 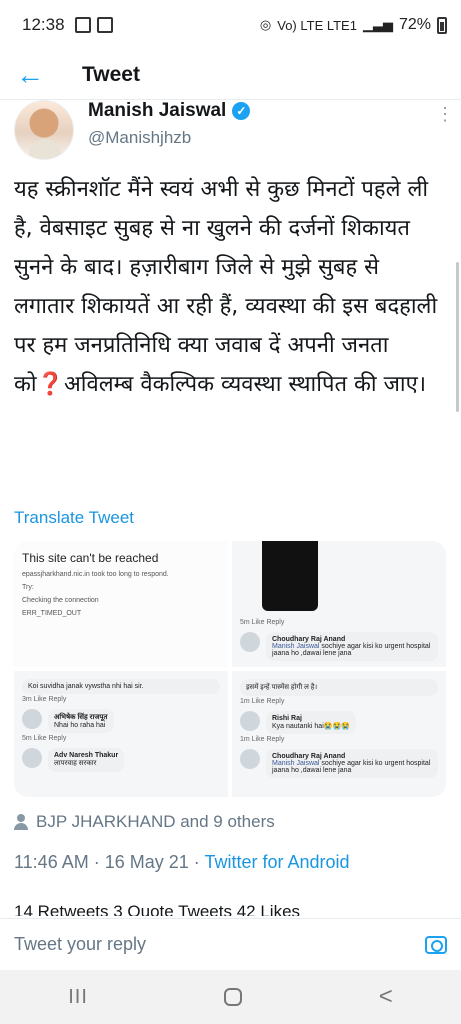 What do you see at coordinates (82, 25) in the screenshot?
I see `screenshot-notification-icon` at bounding box center [82, 25].